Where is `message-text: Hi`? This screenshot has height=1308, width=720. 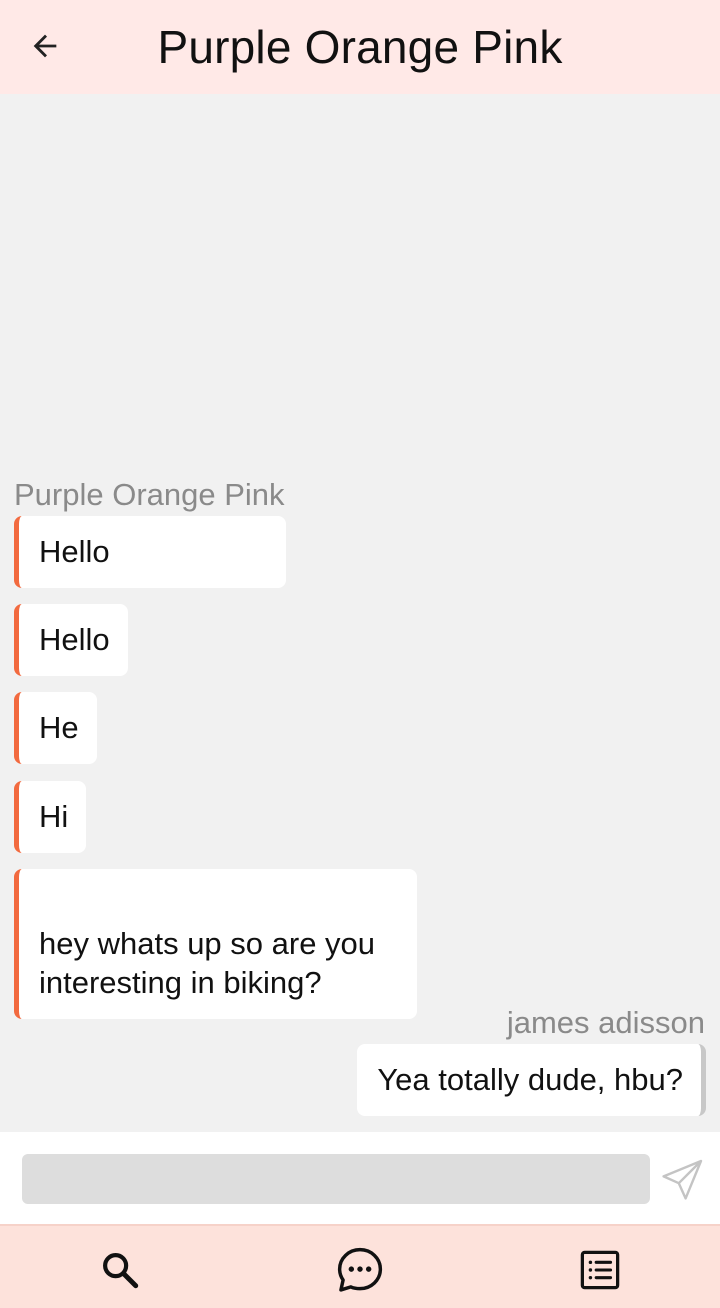
message-text: Hi is located at coordinates (54, 816).